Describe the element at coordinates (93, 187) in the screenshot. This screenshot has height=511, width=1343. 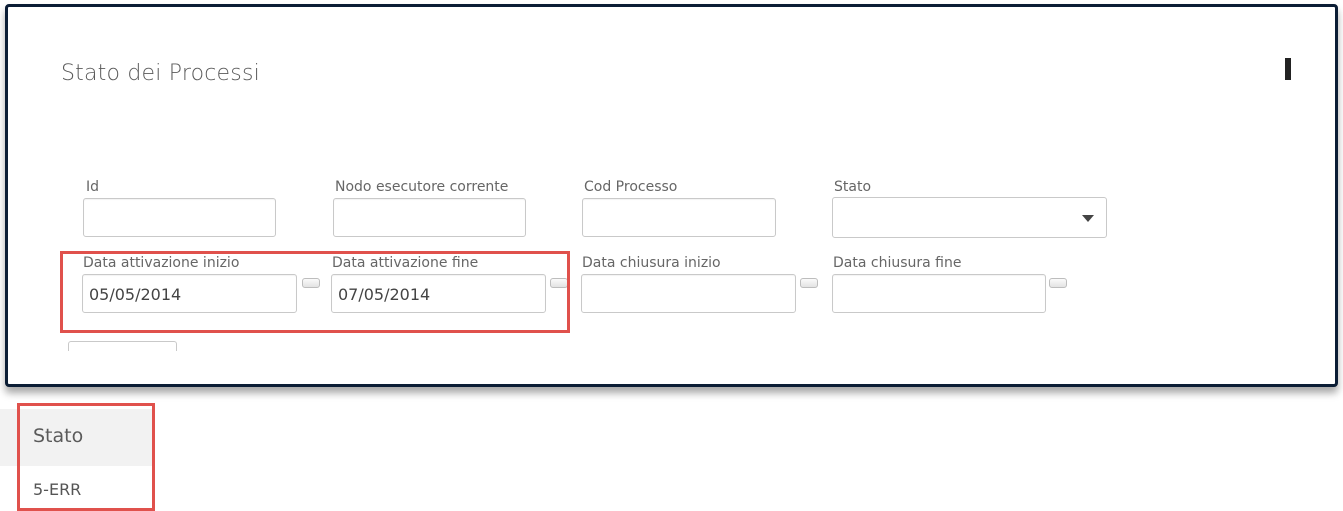
I see `id-label: Id` at that location.